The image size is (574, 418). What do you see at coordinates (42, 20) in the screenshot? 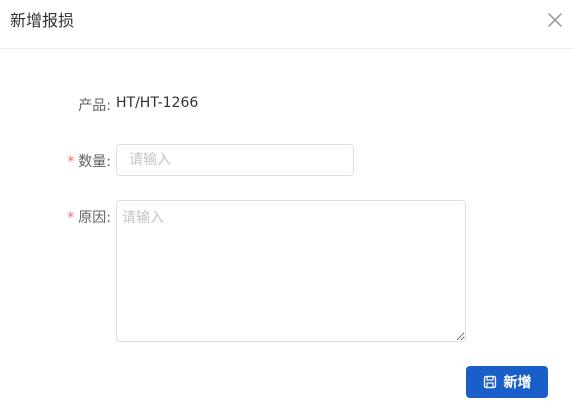
I see `dialog-title: 新增报损` at bounding box center [42, 20].